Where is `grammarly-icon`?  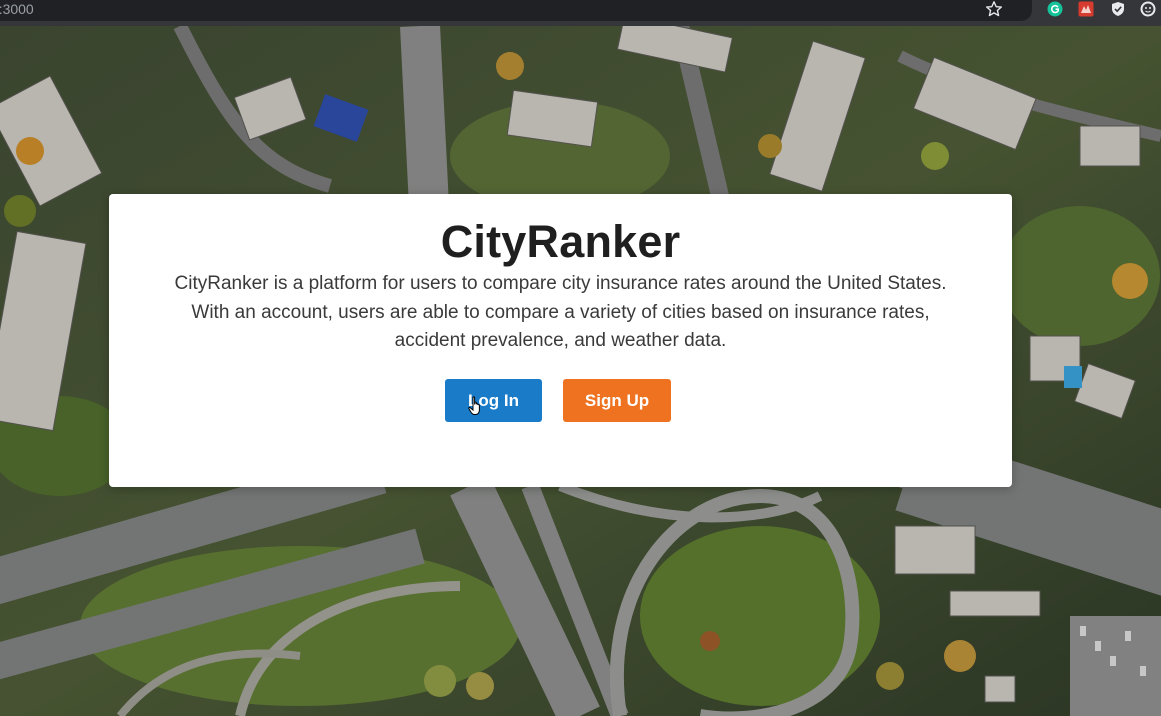
grammarly-icon is located at coordinates (1055, 9).